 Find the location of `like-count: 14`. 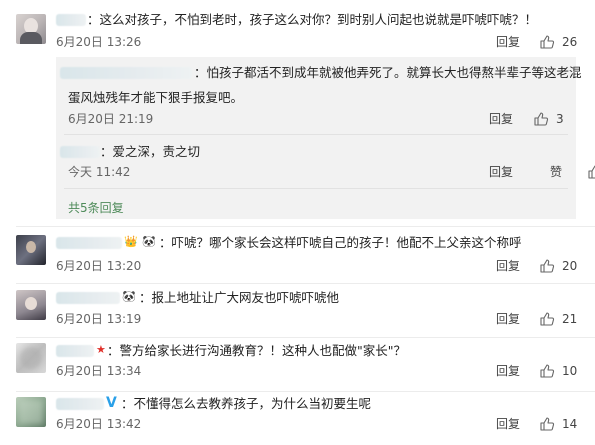

like-count: 14 is located at coordinates (570, 424).